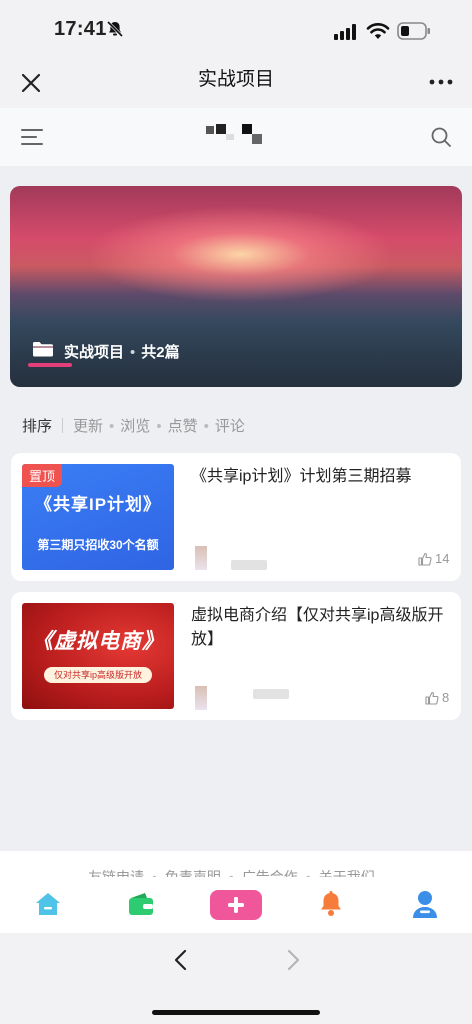  I want to click on forward-arrow-icon, so click(293, 960).